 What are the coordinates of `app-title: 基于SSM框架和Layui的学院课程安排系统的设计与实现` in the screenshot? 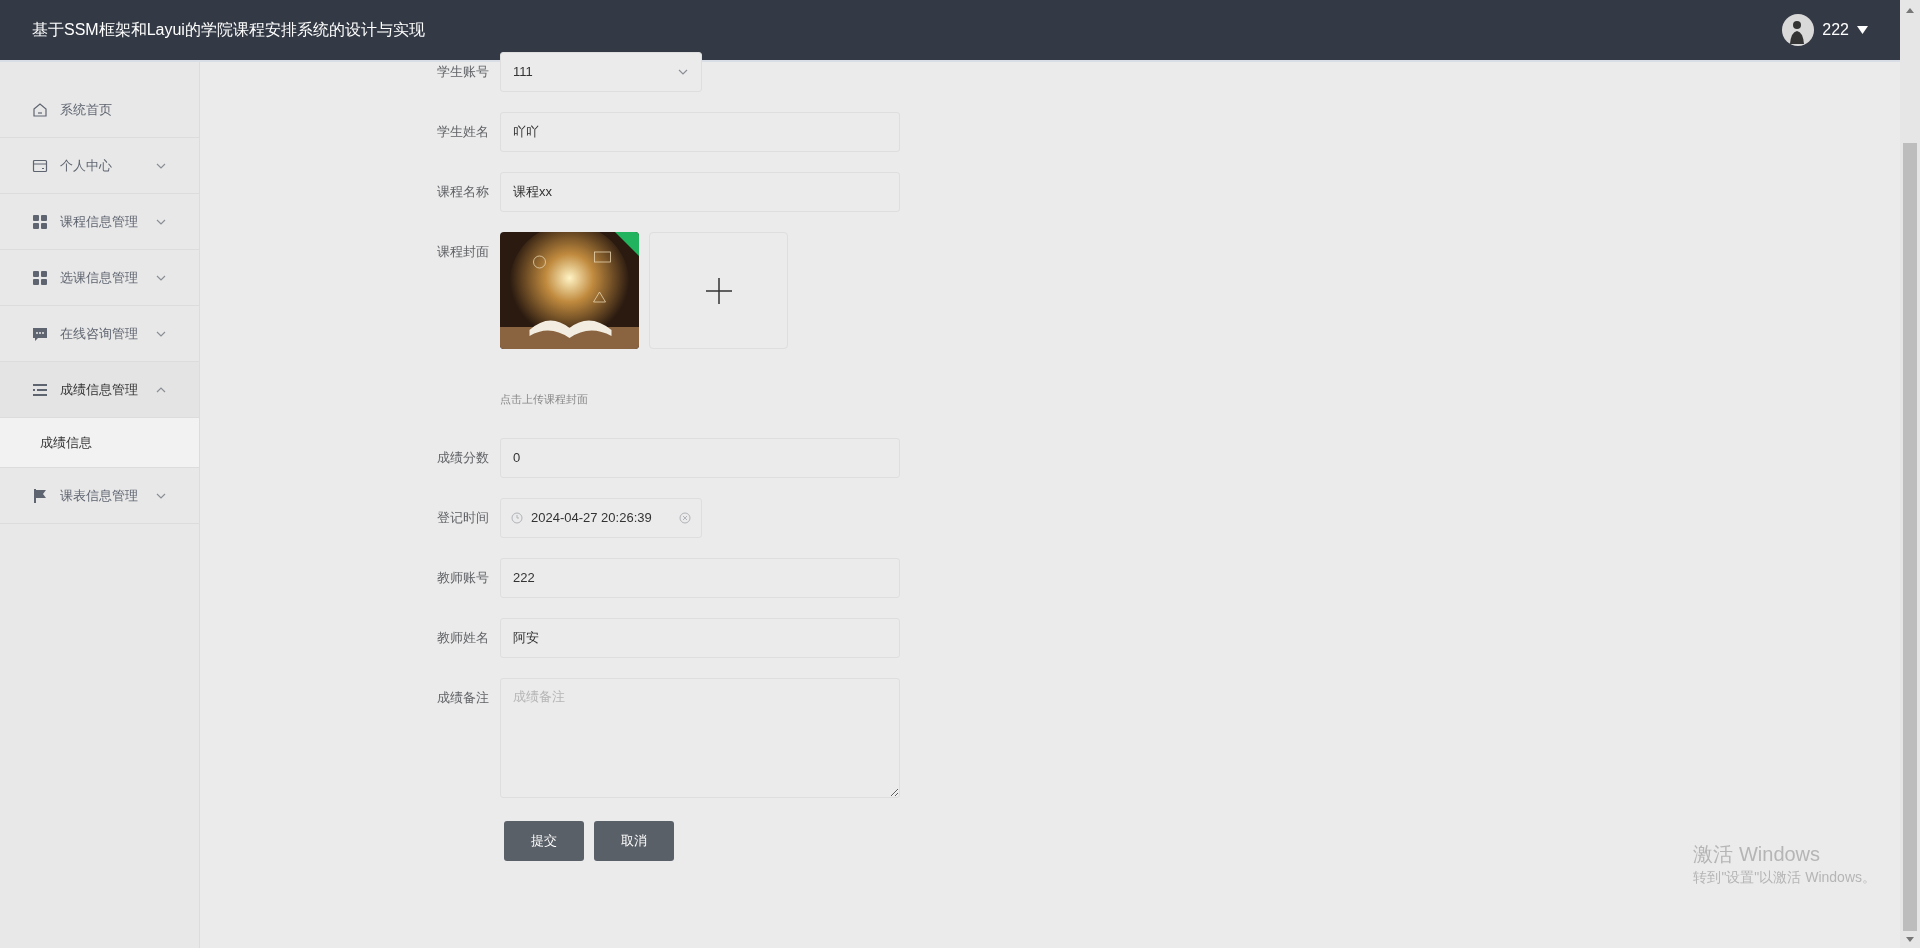 It's located at (228, 30).